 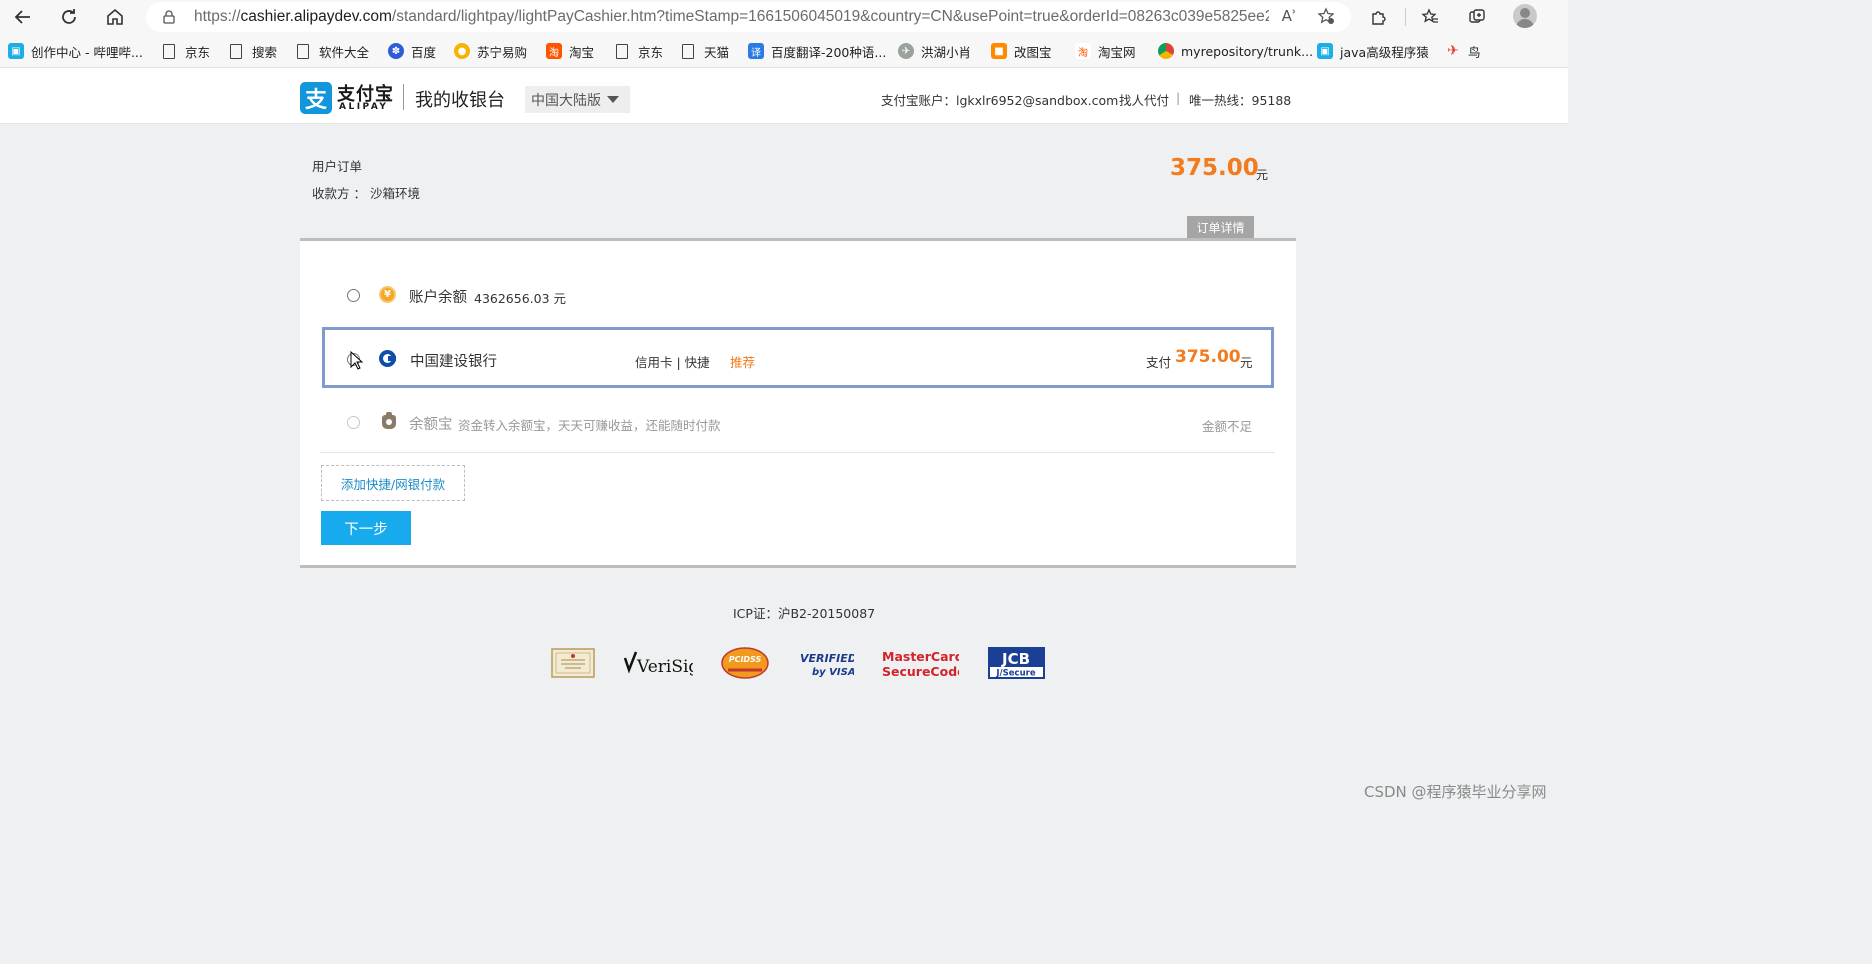 I want to click on extensions-icon, so click(x=1379, y=17).